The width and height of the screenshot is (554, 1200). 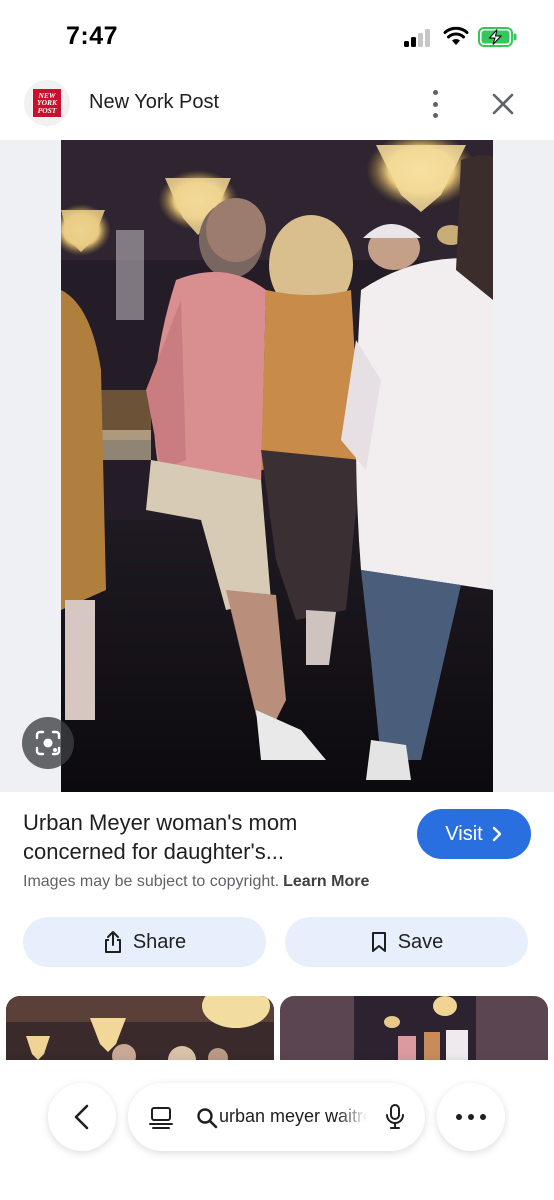 I want to click on close-icon, so click(x=503, y=104).